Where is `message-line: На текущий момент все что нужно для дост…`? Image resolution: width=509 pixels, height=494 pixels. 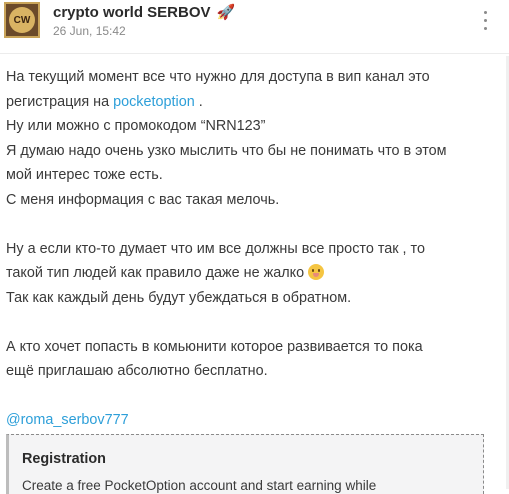 message-line: На текущий момент все что нужно для дост… is located at coordinates (218, 77).